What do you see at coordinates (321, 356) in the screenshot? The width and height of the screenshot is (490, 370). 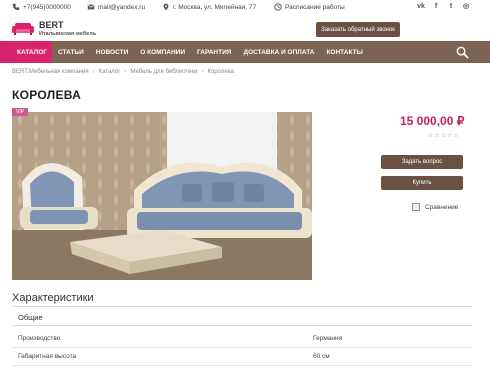 I see `spec-value: 60 см` at bounding box center [321, 356].